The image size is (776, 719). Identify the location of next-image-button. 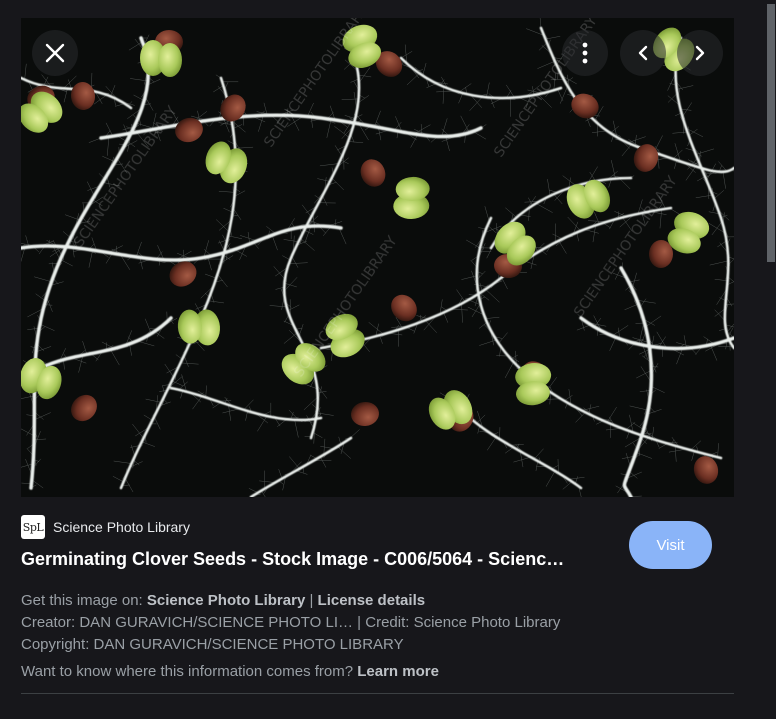
(700, 53).